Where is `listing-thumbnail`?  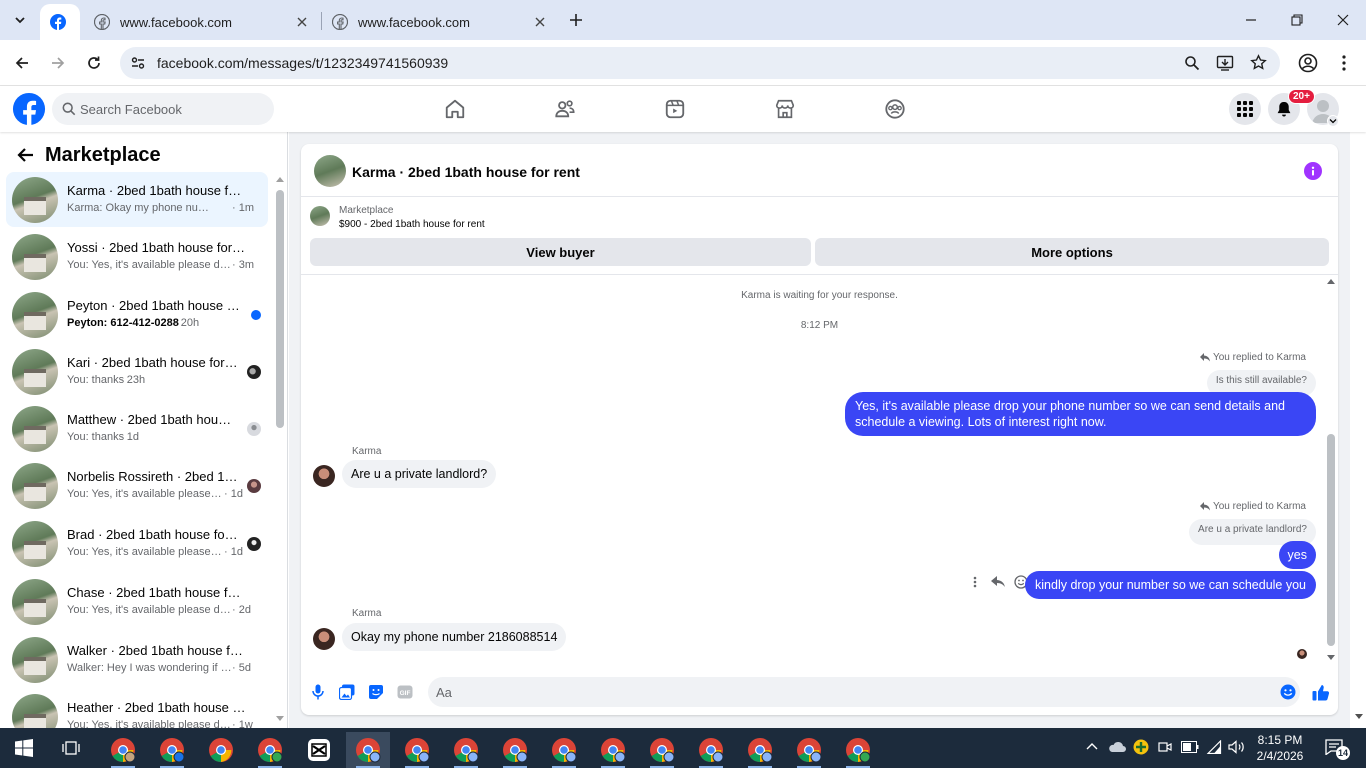
listing-thumbnail is located at coordinates (320, 216).